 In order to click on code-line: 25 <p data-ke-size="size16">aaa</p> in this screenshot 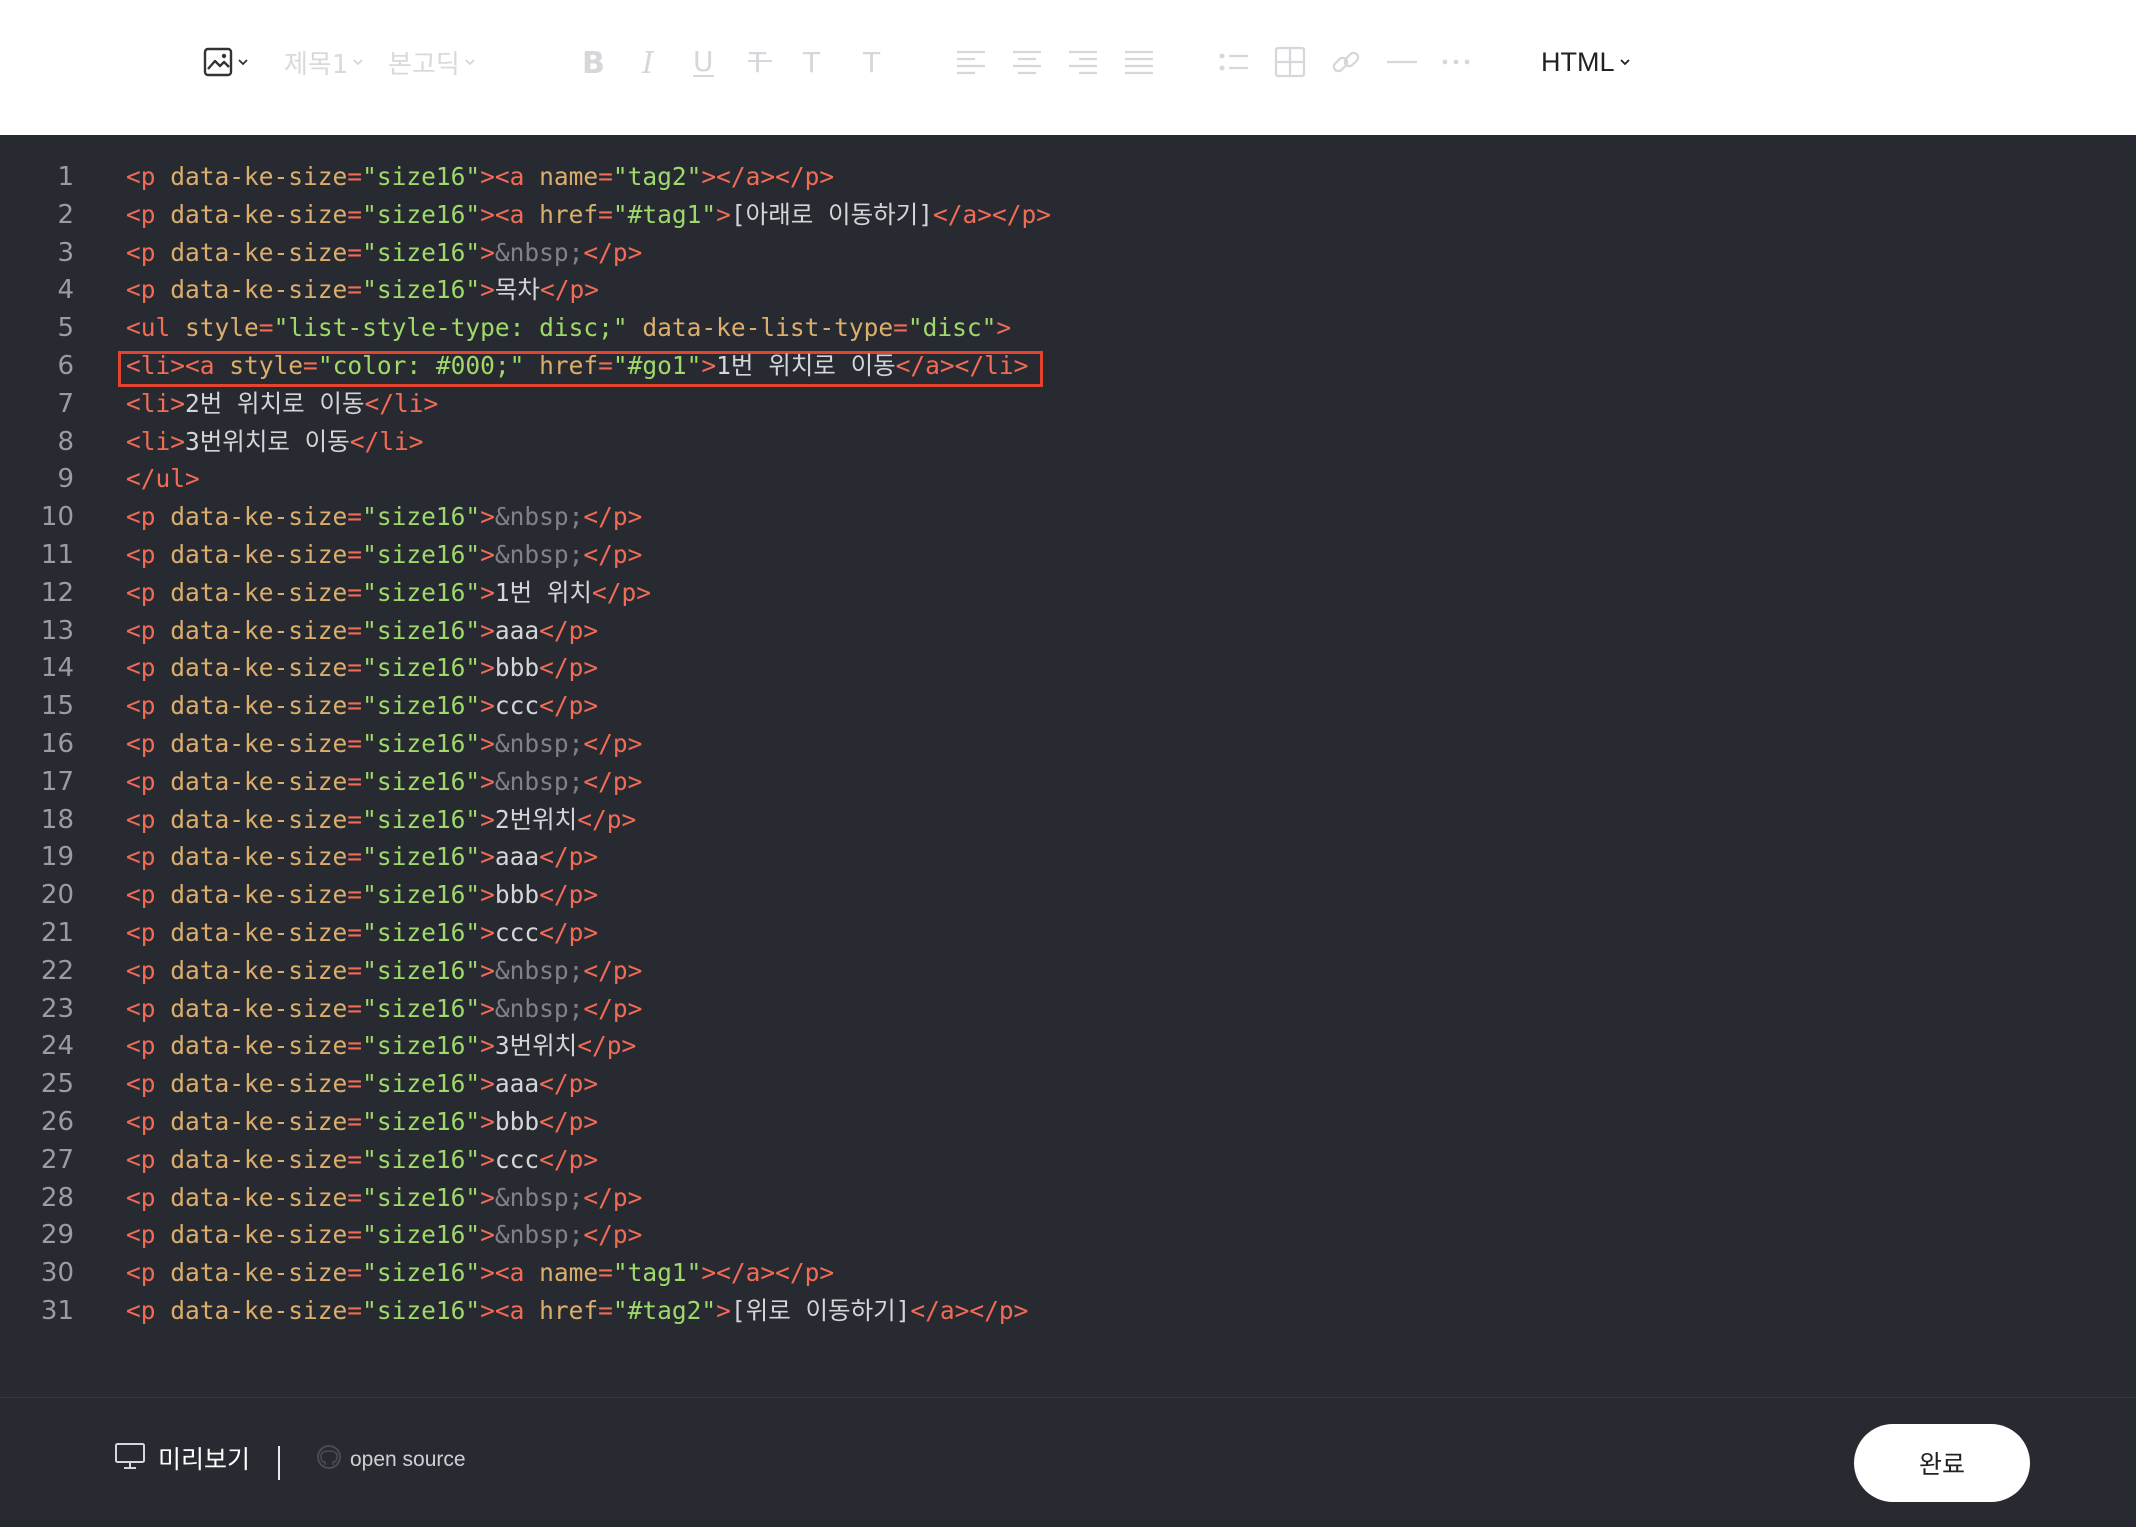, I will do `click(1068, 1084)`.